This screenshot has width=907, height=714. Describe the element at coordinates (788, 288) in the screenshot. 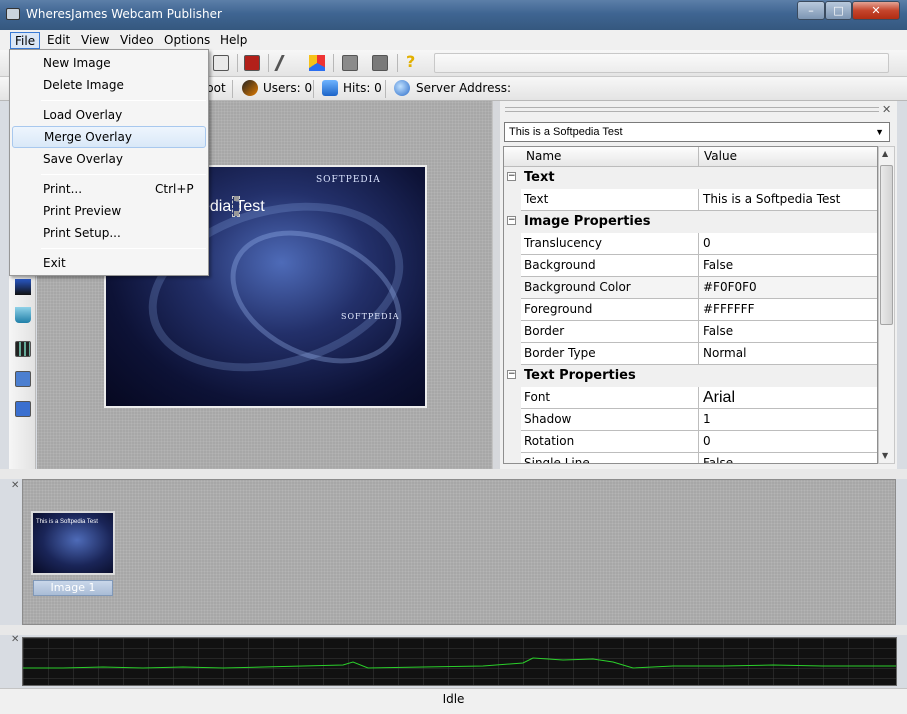

I see `property-value: #F0F0F0` at that location.